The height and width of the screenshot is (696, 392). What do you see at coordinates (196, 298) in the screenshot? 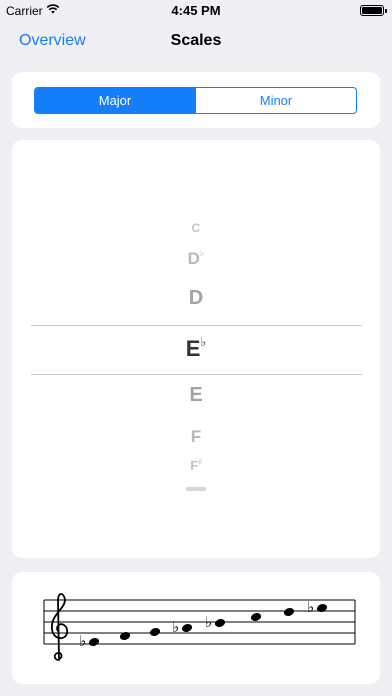
I see `picker-item: D` at bounding box center [196, 298].